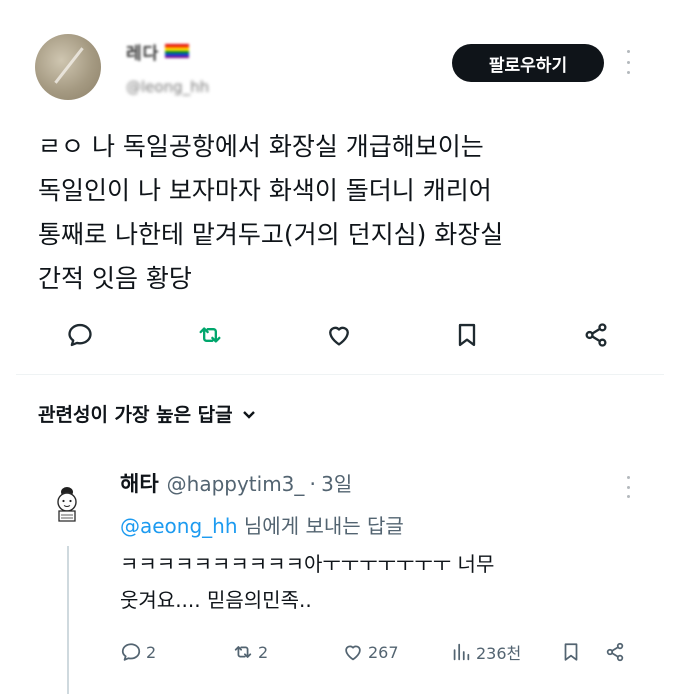  I want to click on reply-author-avatar, so click(67, 504).